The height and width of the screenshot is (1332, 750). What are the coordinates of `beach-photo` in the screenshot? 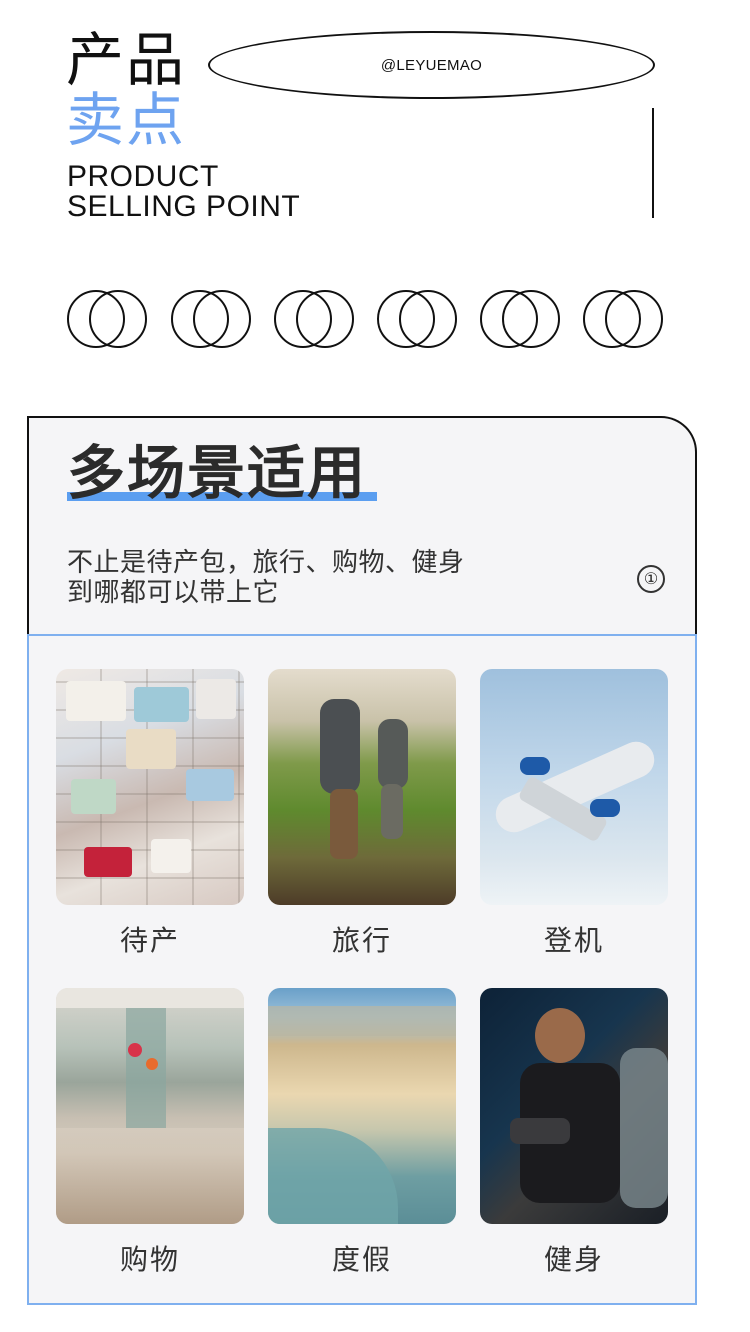 It's located at (362, 1106).